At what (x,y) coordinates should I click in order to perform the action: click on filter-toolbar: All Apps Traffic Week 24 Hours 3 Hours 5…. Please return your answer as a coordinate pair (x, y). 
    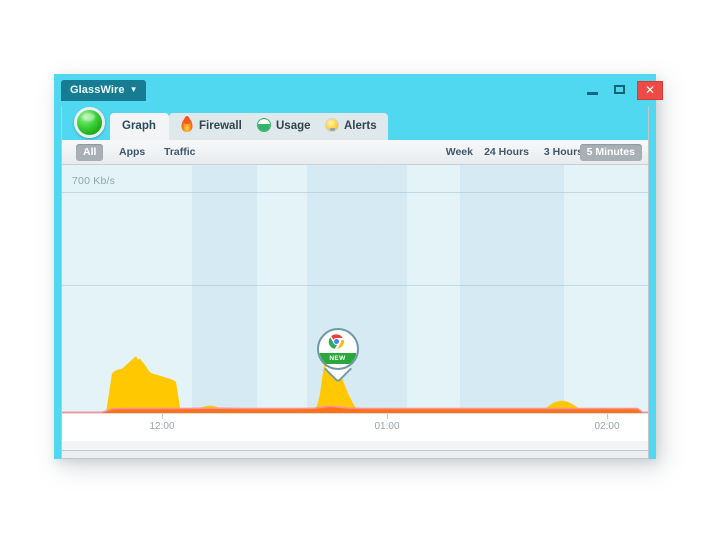
    Looking at the image, I should click on (355, 152).